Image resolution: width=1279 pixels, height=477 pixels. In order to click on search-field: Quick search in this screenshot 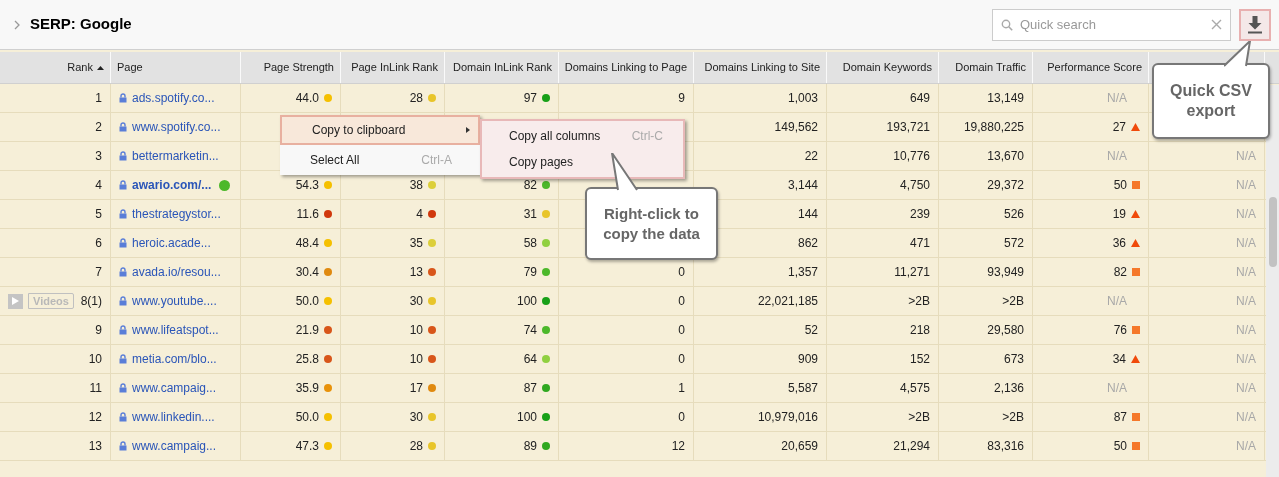, I will do `click(1111, 24)`.